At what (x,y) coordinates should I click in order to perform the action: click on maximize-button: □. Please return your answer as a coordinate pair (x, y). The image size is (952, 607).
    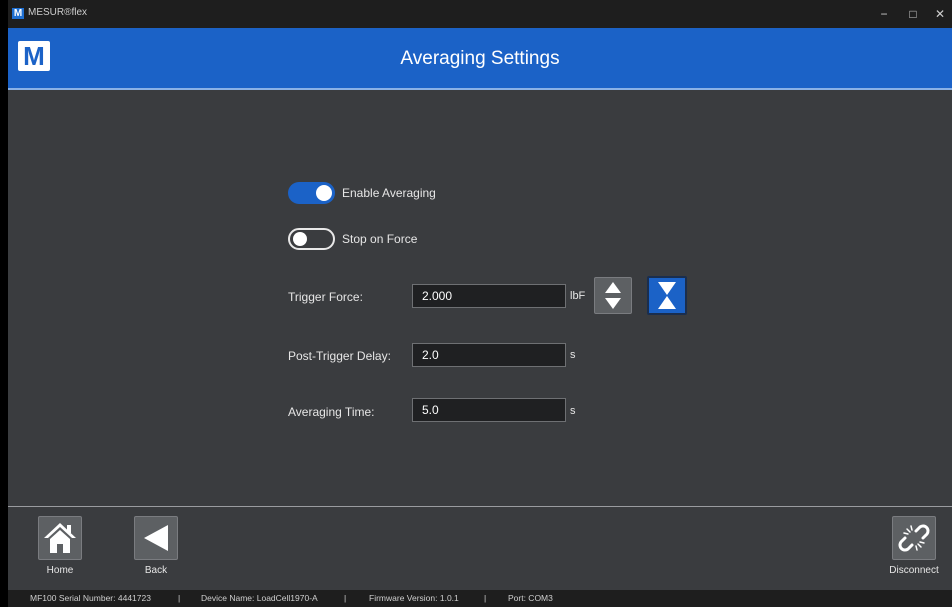
    Looking at the image, I should click on (913, 14).